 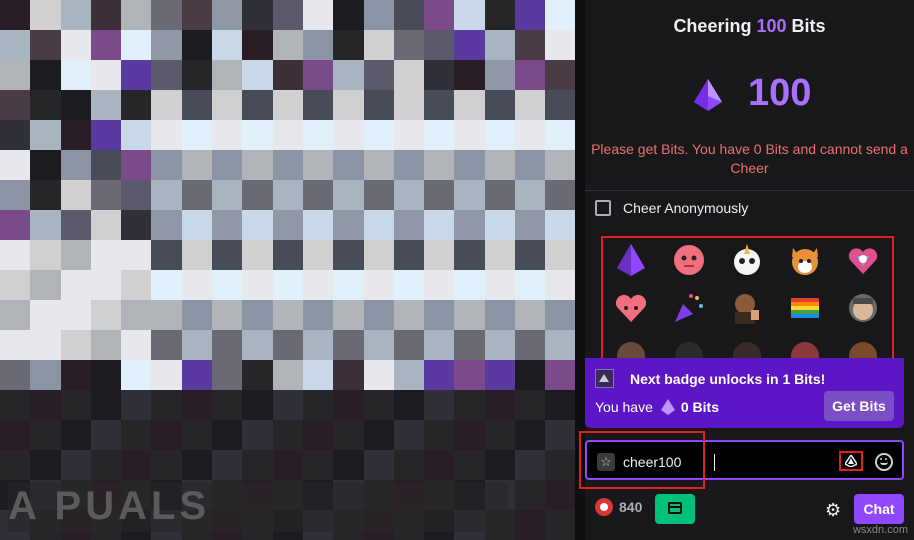 I want to click on streamer-thumbs-up-emote-icon, so click(x=747, y=308).